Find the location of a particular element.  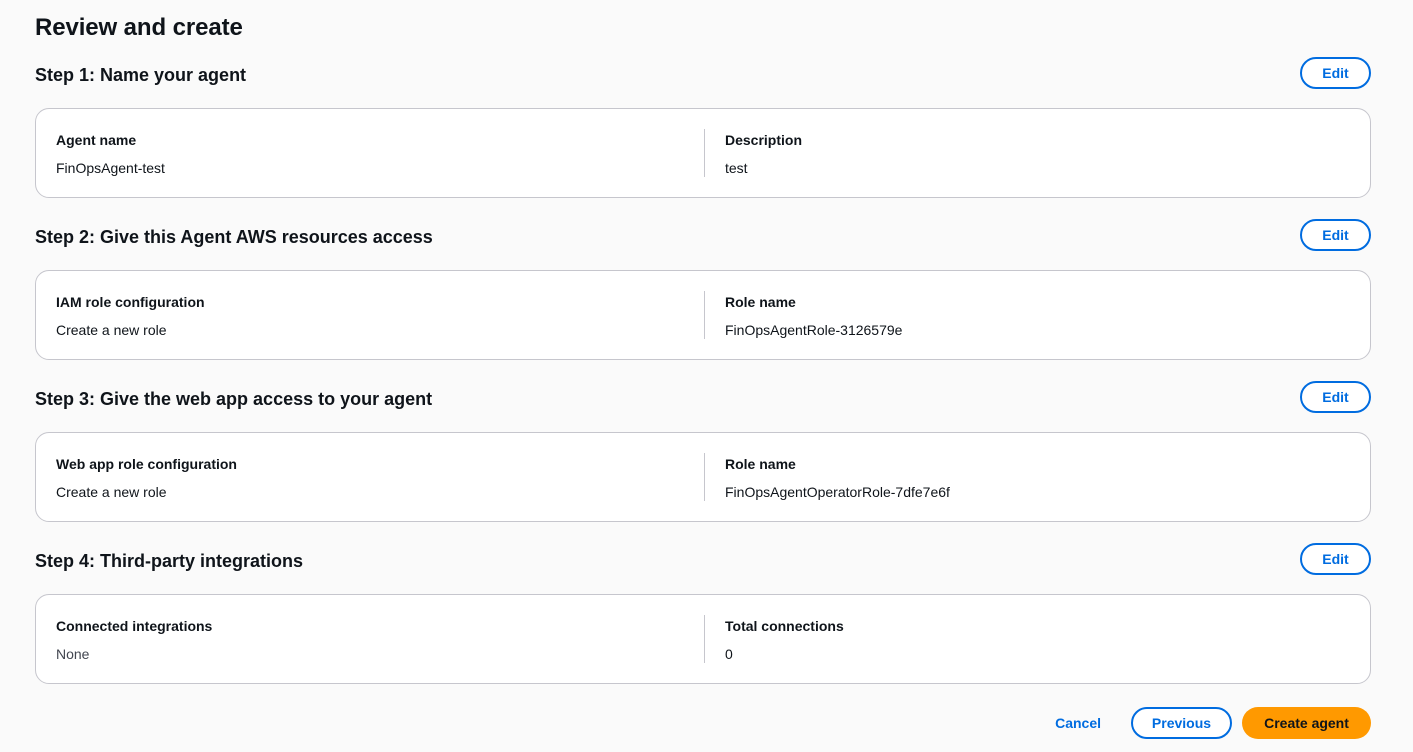

iam-role-name-label: Role name is located at coordinates (760, 302).